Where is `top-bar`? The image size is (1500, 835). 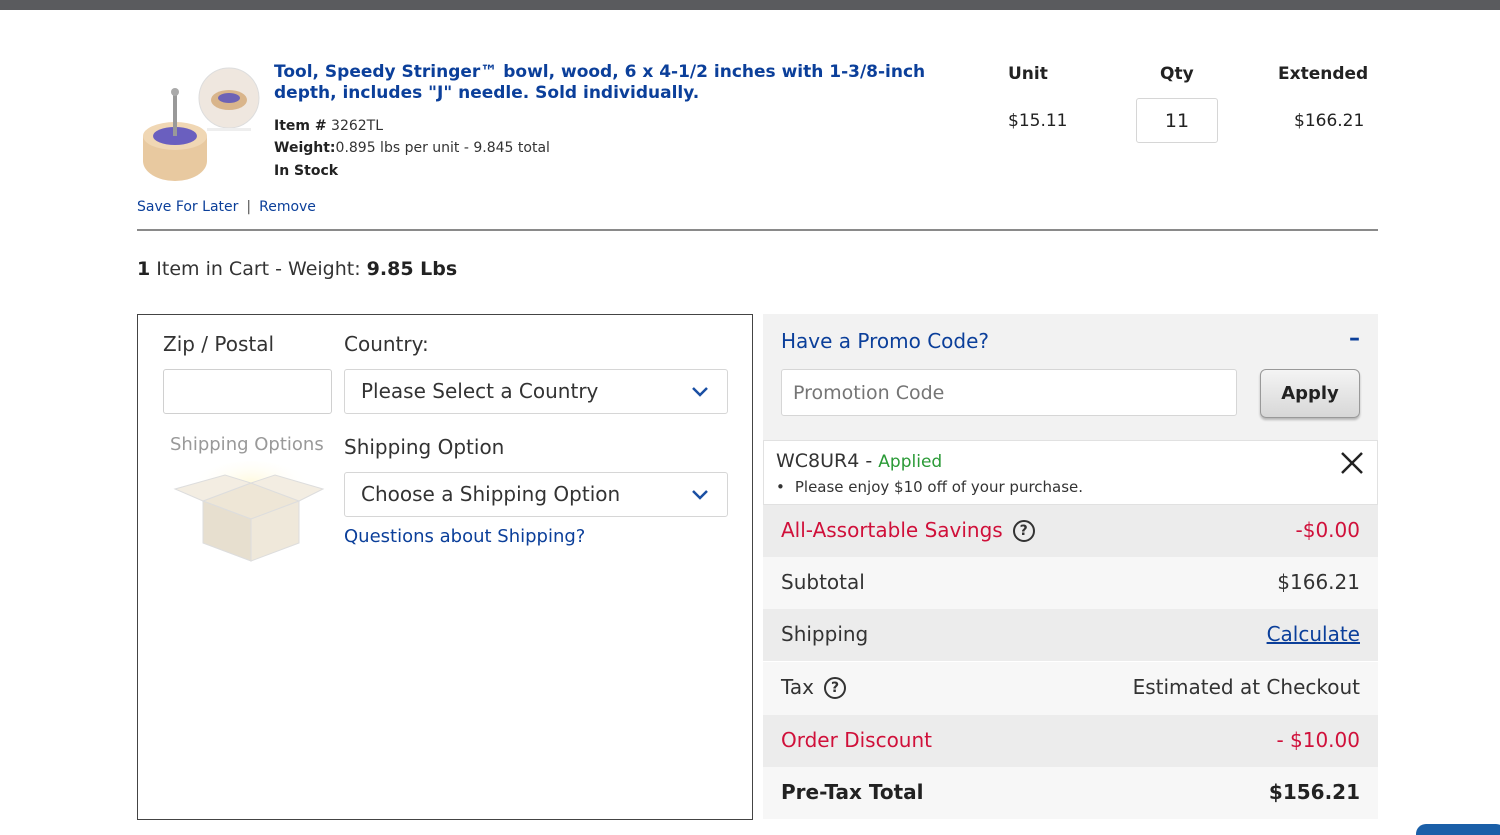
top-bar is located at coordinates (750, 5).